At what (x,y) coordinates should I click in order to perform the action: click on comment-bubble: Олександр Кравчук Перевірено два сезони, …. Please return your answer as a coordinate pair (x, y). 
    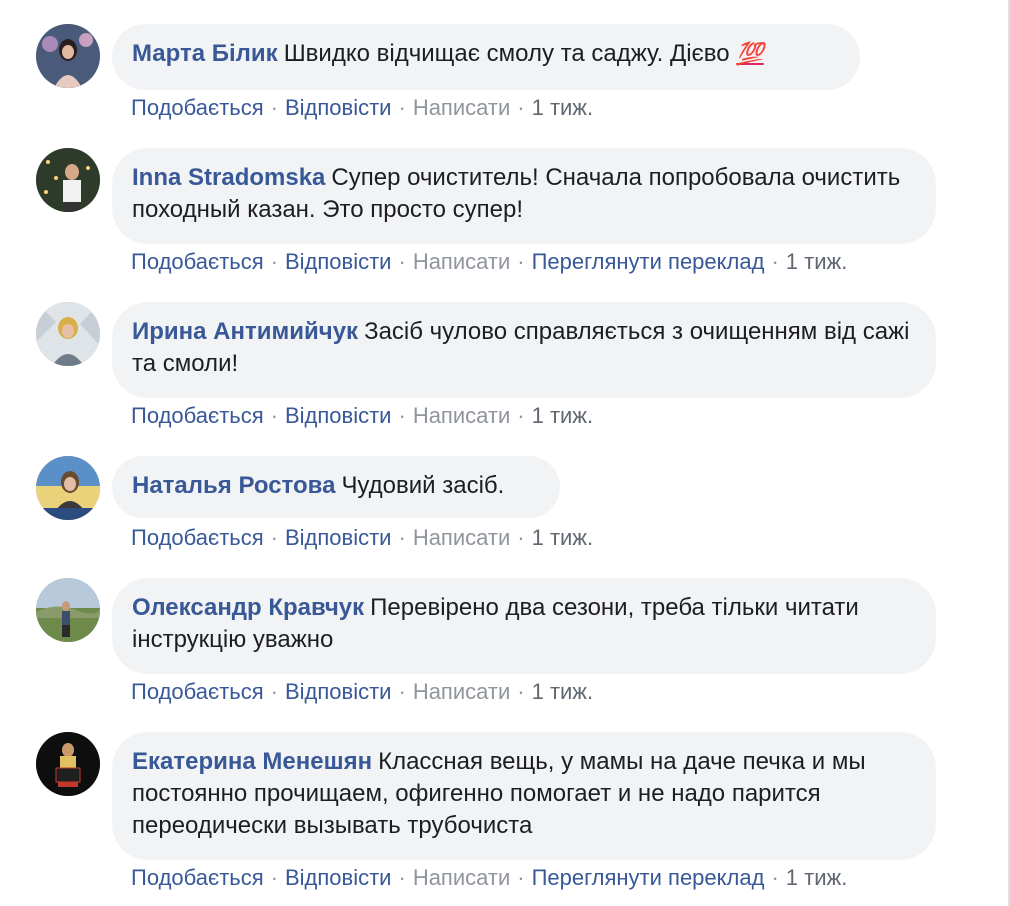
    Looking at the image, I should click on (524, 626).